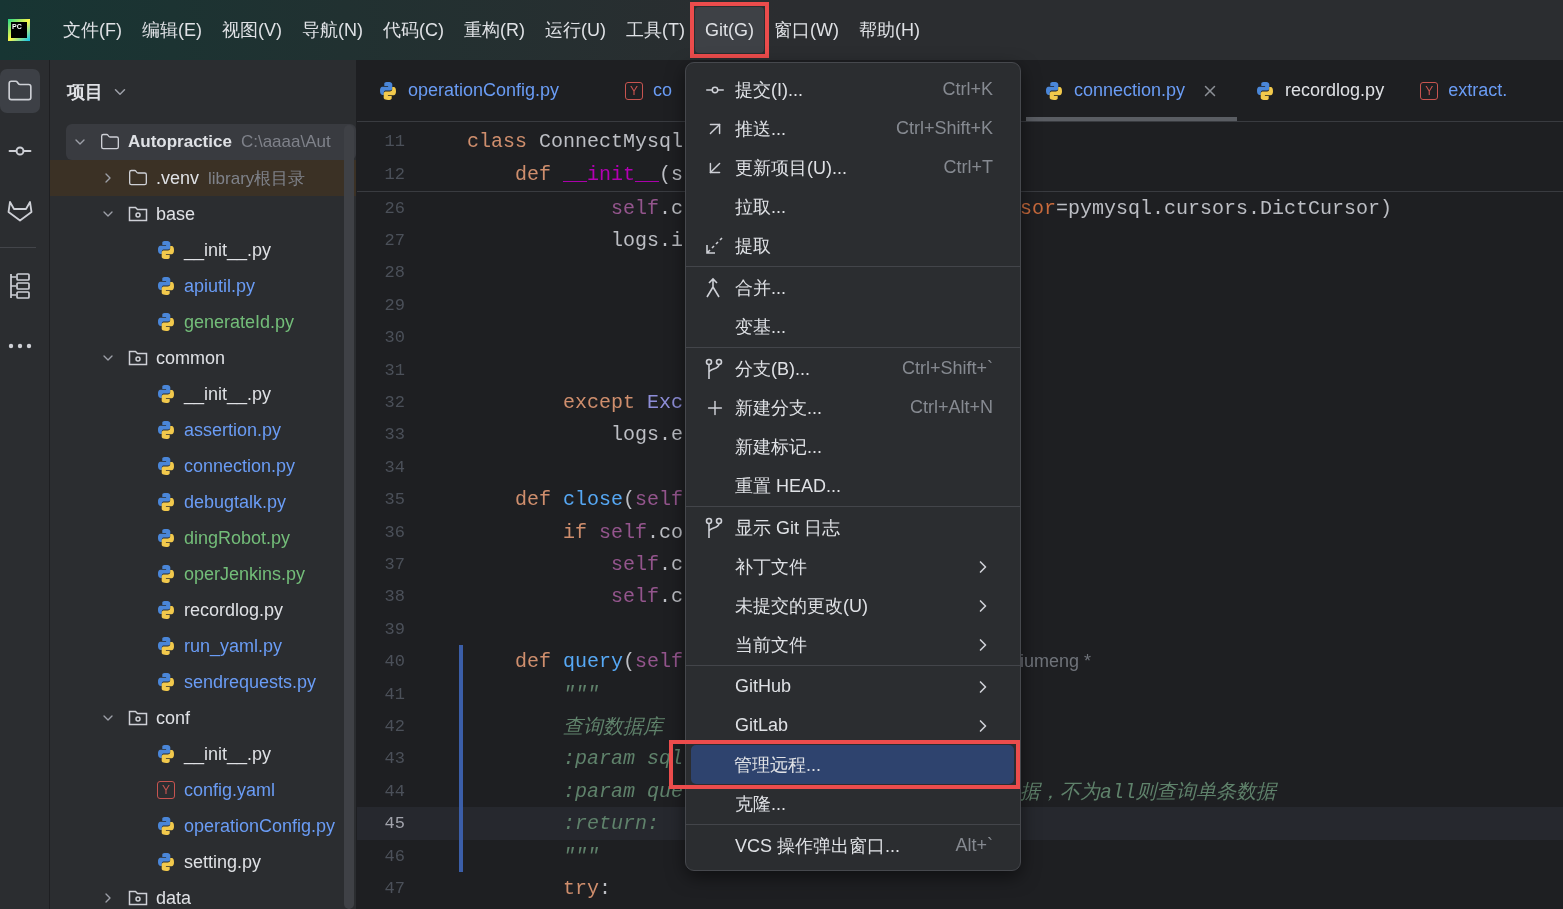 This screenshot has height=909, width=1563. I want to click on menu-item: 新建分支... Ctrl+Alt+N, so click(853, 407).